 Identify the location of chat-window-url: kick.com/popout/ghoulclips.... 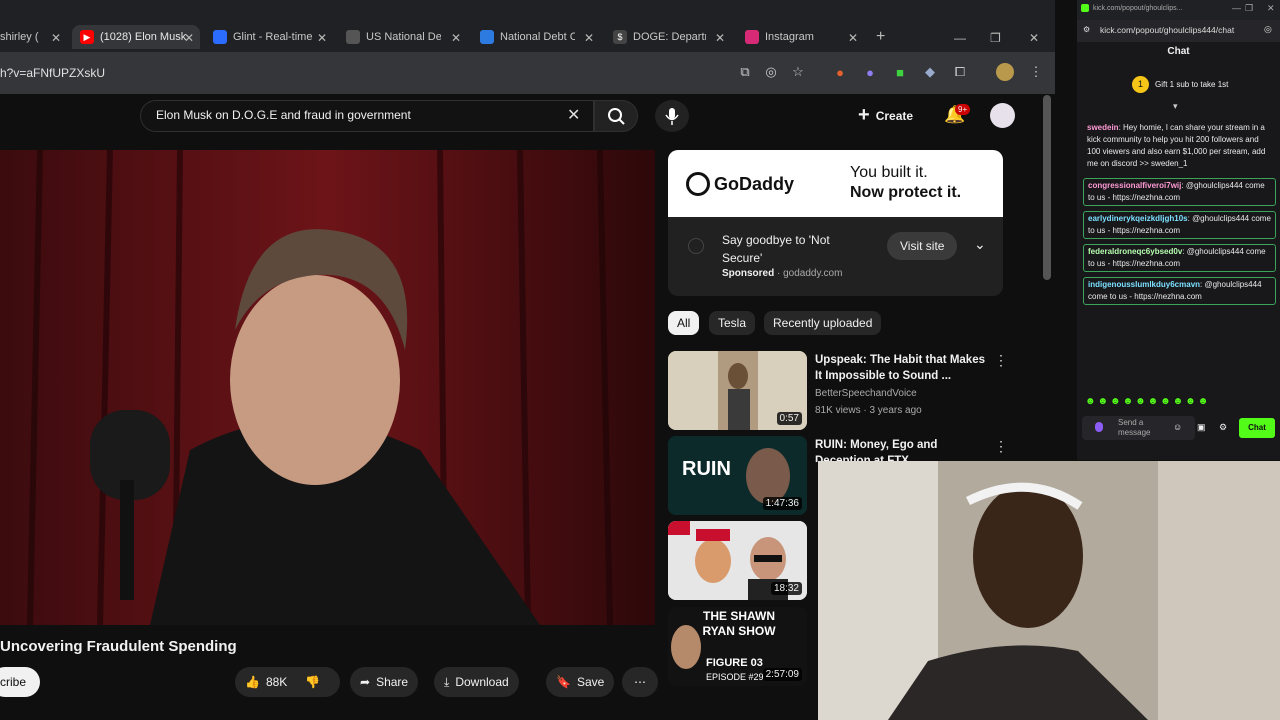
(1138, 8).